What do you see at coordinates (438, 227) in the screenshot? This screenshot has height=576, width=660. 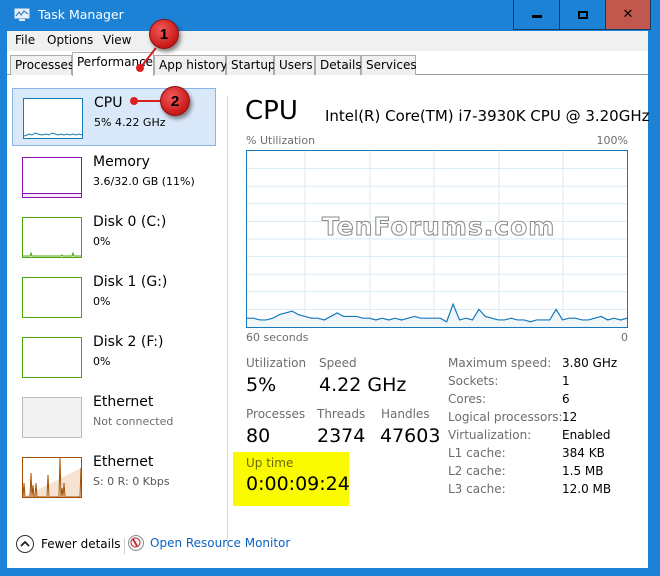 I see `watermark: TenForums.com` at bounding box center [438, 227].